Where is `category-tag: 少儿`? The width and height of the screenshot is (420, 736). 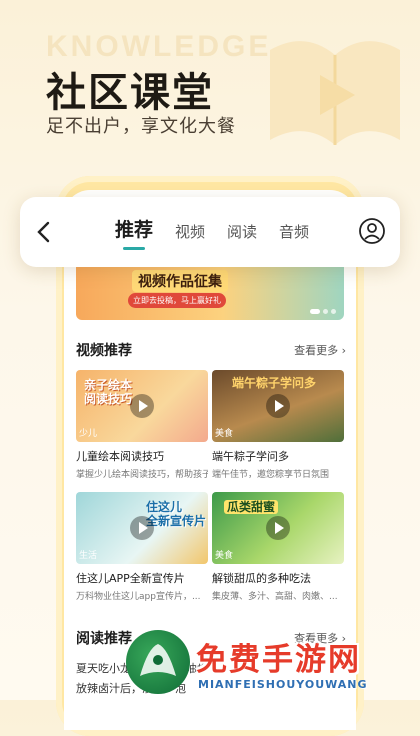
category-tag: 少儿 is located at coordinates (88, 434).